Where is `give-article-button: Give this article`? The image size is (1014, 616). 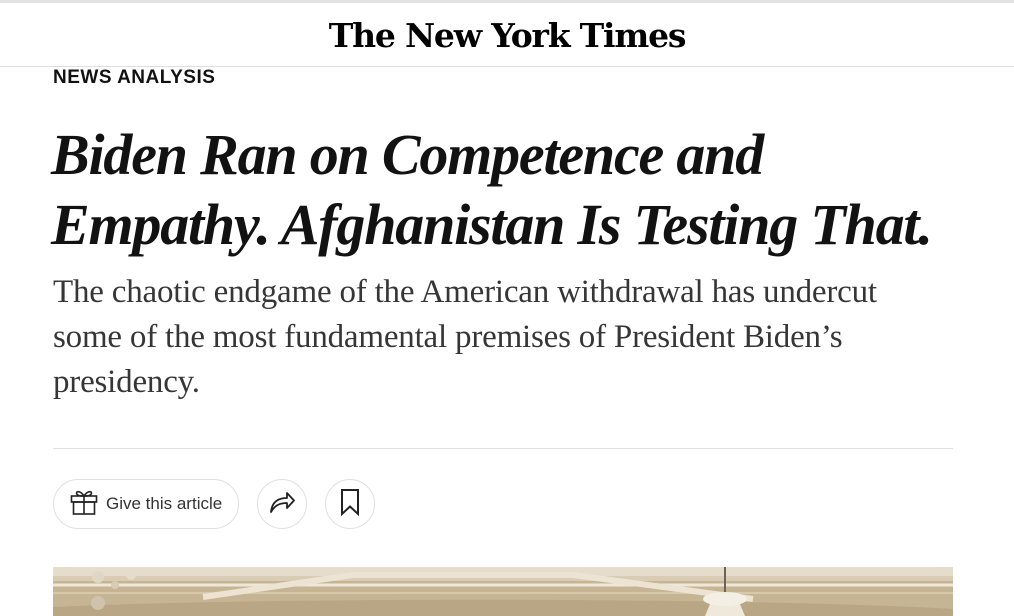 give-article-button: Give this article is located at coordinates (146, 504).